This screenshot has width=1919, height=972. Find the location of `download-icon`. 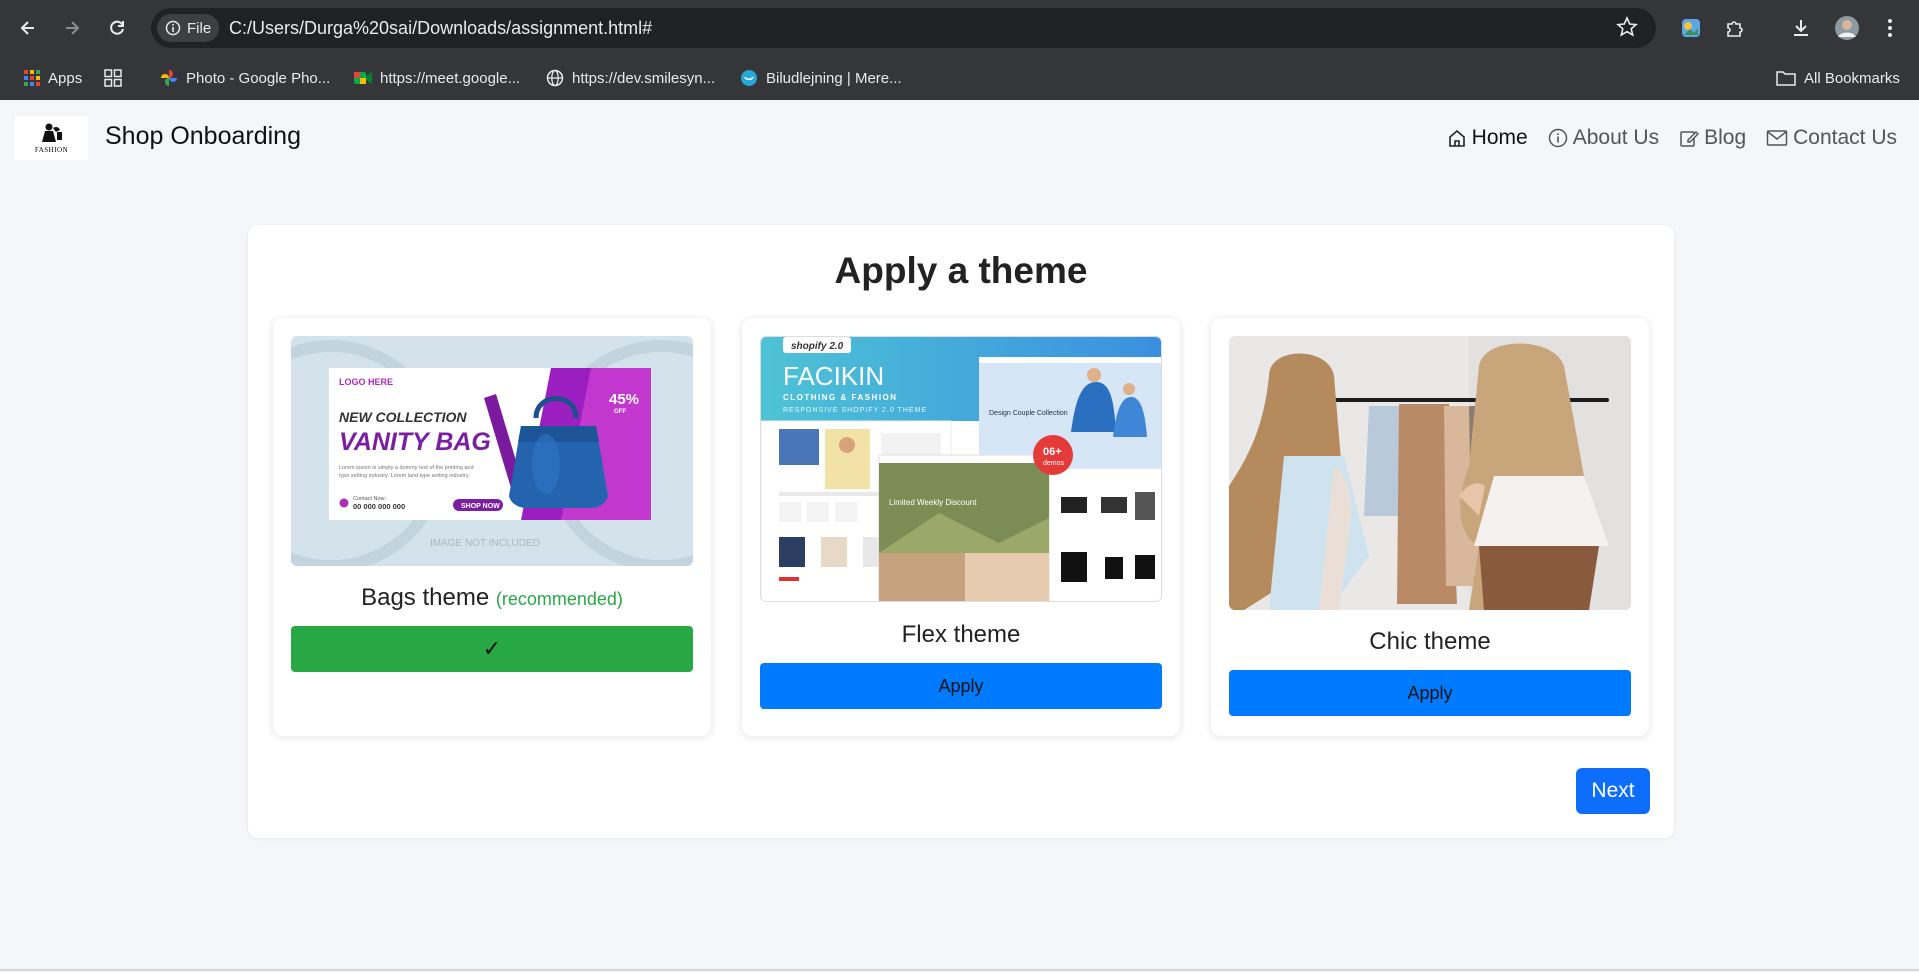

download-icon is located at coordinates (1801, 28).